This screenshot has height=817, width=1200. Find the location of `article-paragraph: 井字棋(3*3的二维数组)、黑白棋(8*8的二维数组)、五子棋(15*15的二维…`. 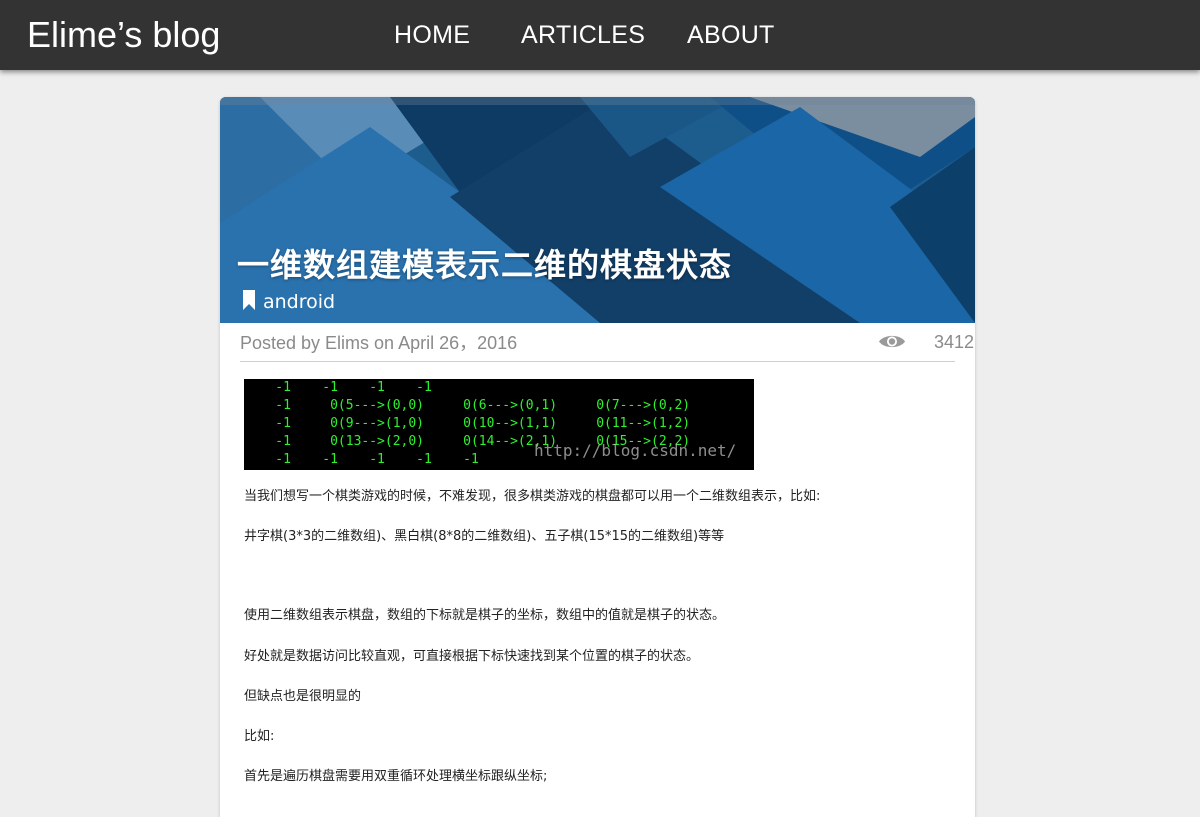

article-paragraph: 井字棋(3*3的二维数组)、黑白棋(8*8的二维数组)、五子棋(15*15的二维… is located at coordinates (484, 536).